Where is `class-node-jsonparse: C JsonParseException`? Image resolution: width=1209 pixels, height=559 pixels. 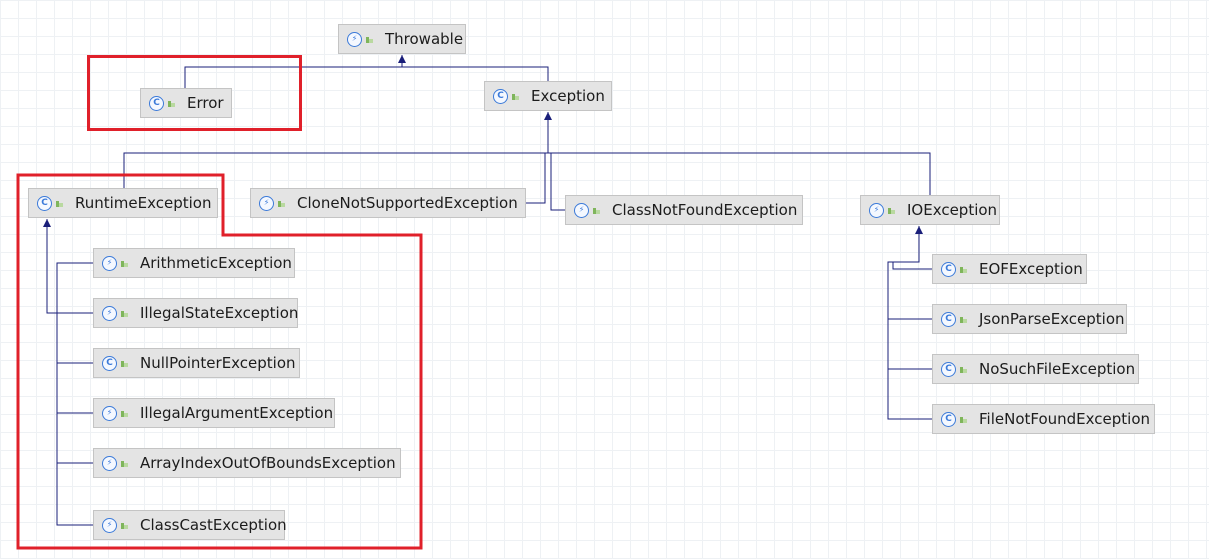 class-node-jsonparse: C JsonParseException is located at coordinates (1029, 319).